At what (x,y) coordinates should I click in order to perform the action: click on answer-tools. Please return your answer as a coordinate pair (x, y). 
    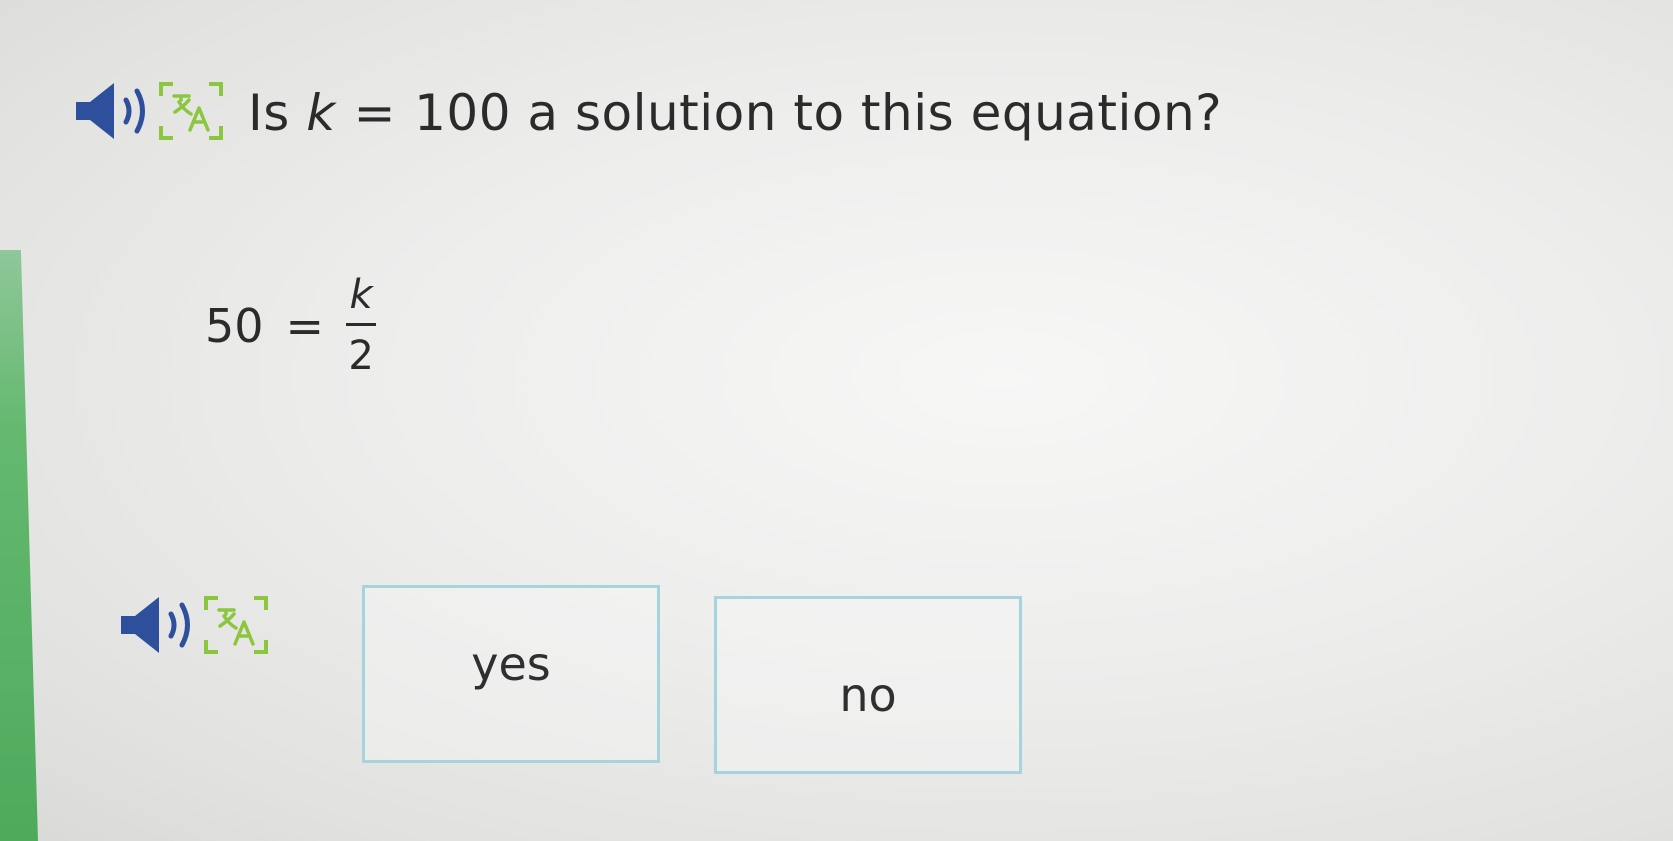
    Looking at the image, I should click on (193, 627).